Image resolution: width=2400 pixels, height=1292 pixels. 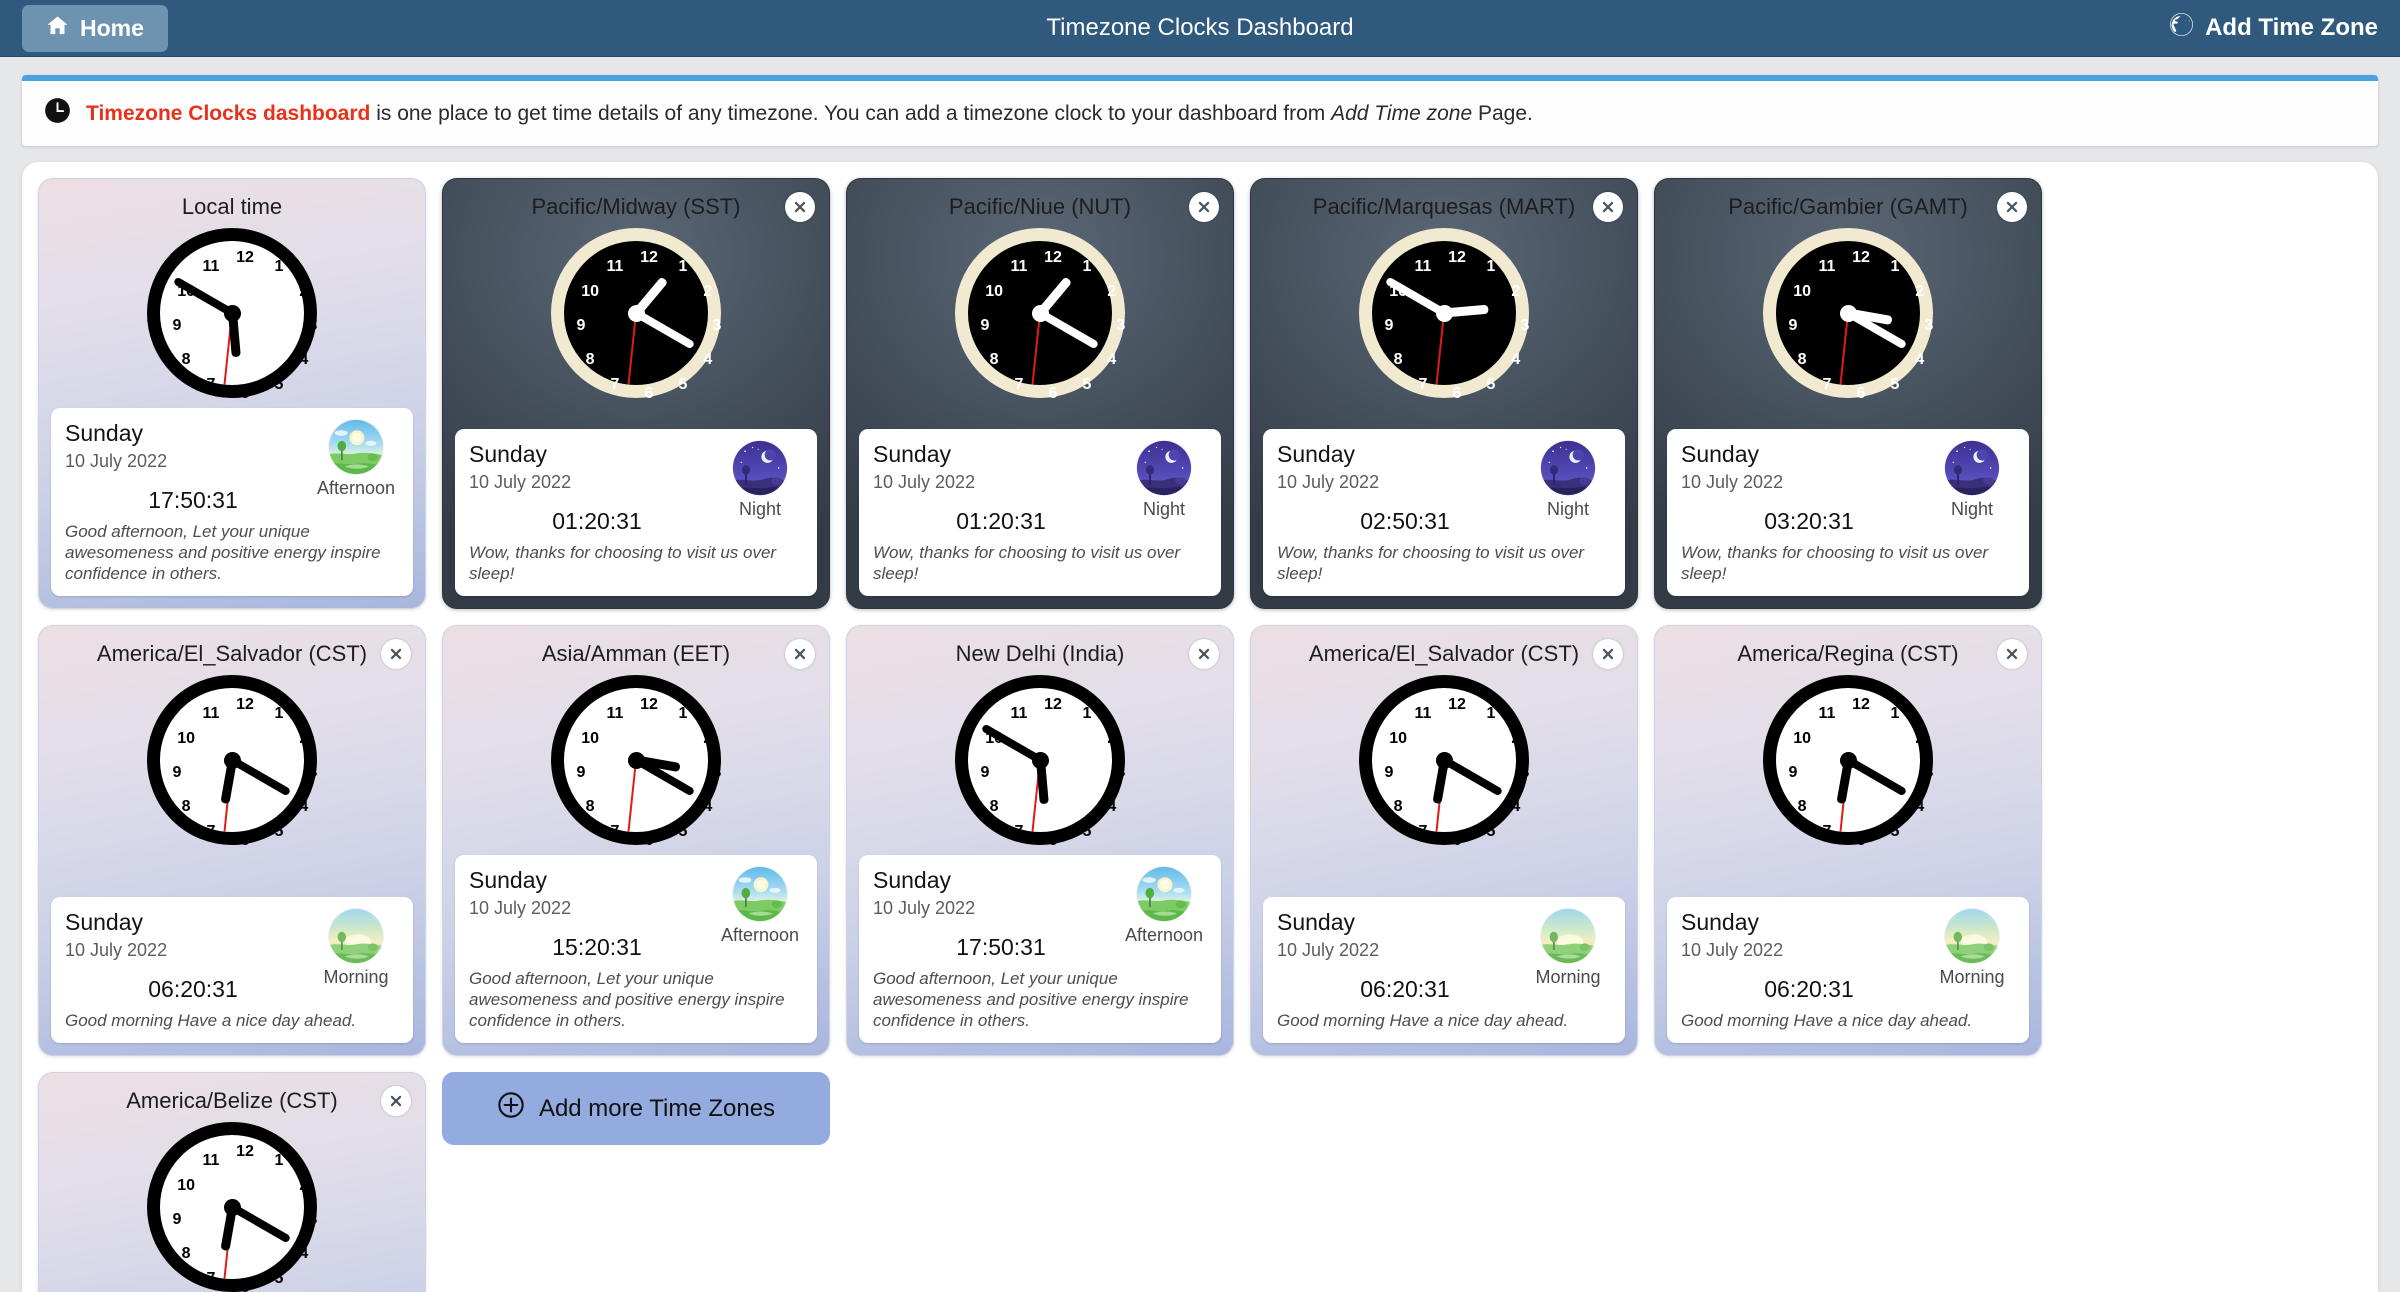 I want to click on card-title: America/El_Salvador (CST), so click(x=1444, y=653).